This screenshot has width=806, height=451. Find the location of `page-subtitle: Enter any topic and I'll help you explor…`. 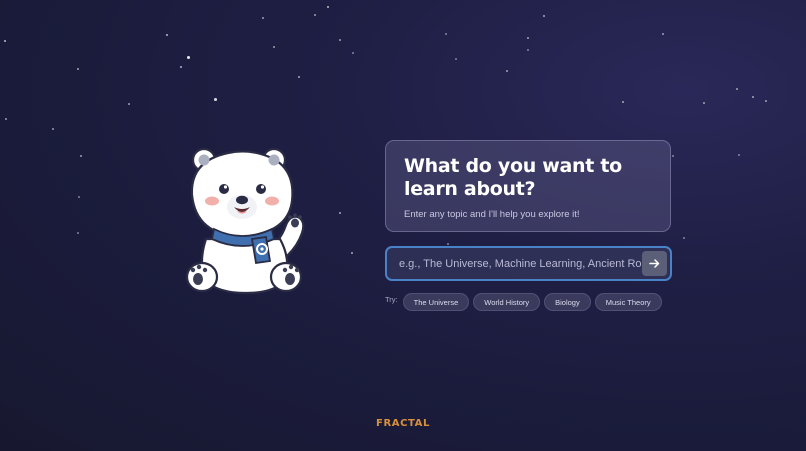

page-subtitle: Enter any topic and I'll help you explor… is located at coordinates (492, 214).